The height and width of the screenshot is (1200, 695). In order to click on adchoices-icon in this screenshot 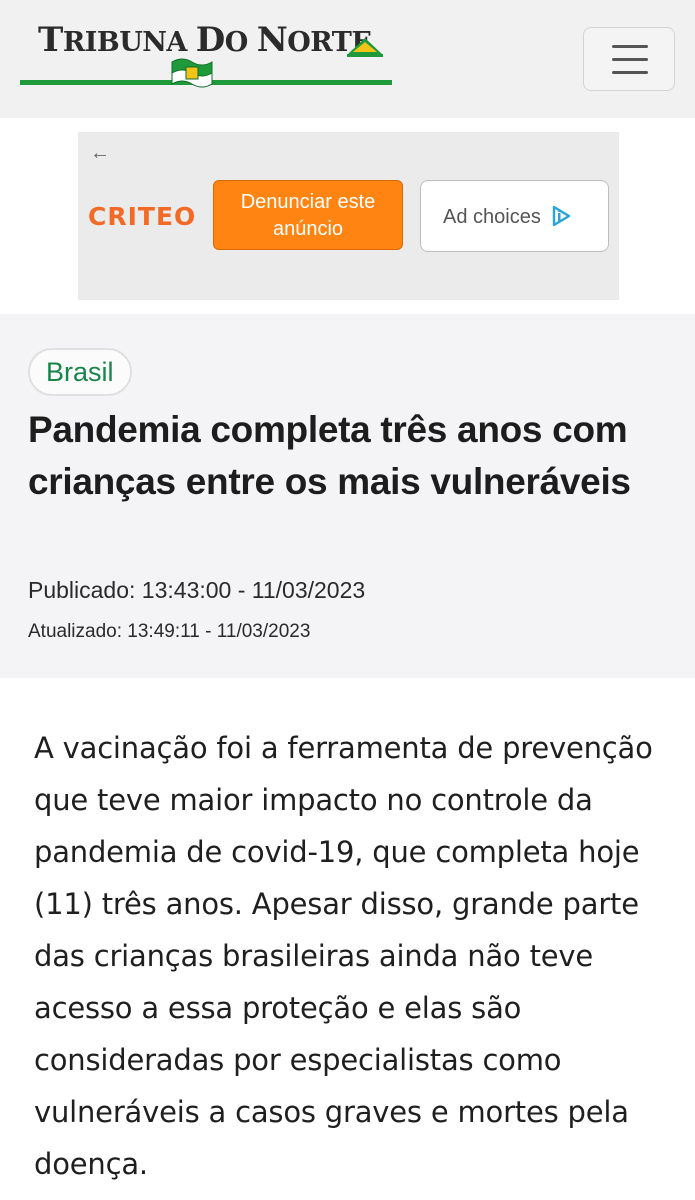, I will do `click(562, 216)`.